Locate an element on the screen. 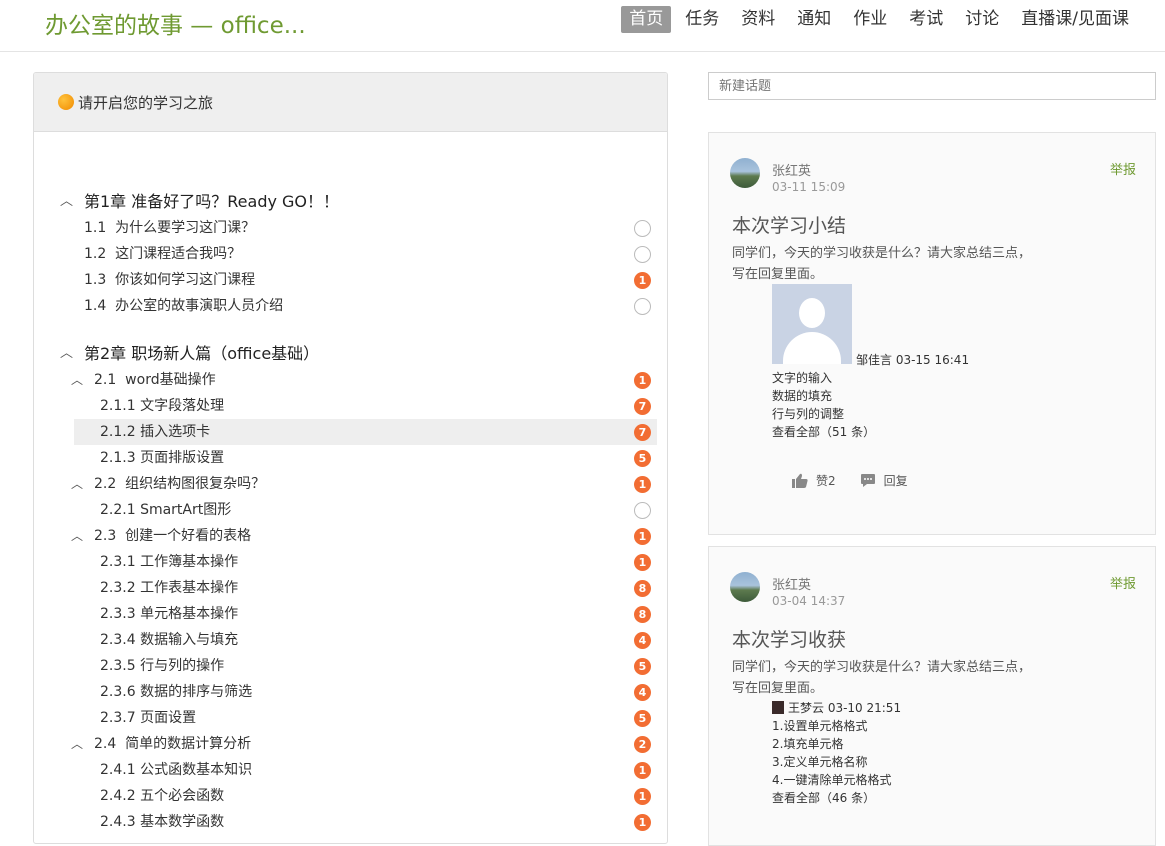  view-all-link: 查看全部（51 条） is located at coordinates (823, 432).